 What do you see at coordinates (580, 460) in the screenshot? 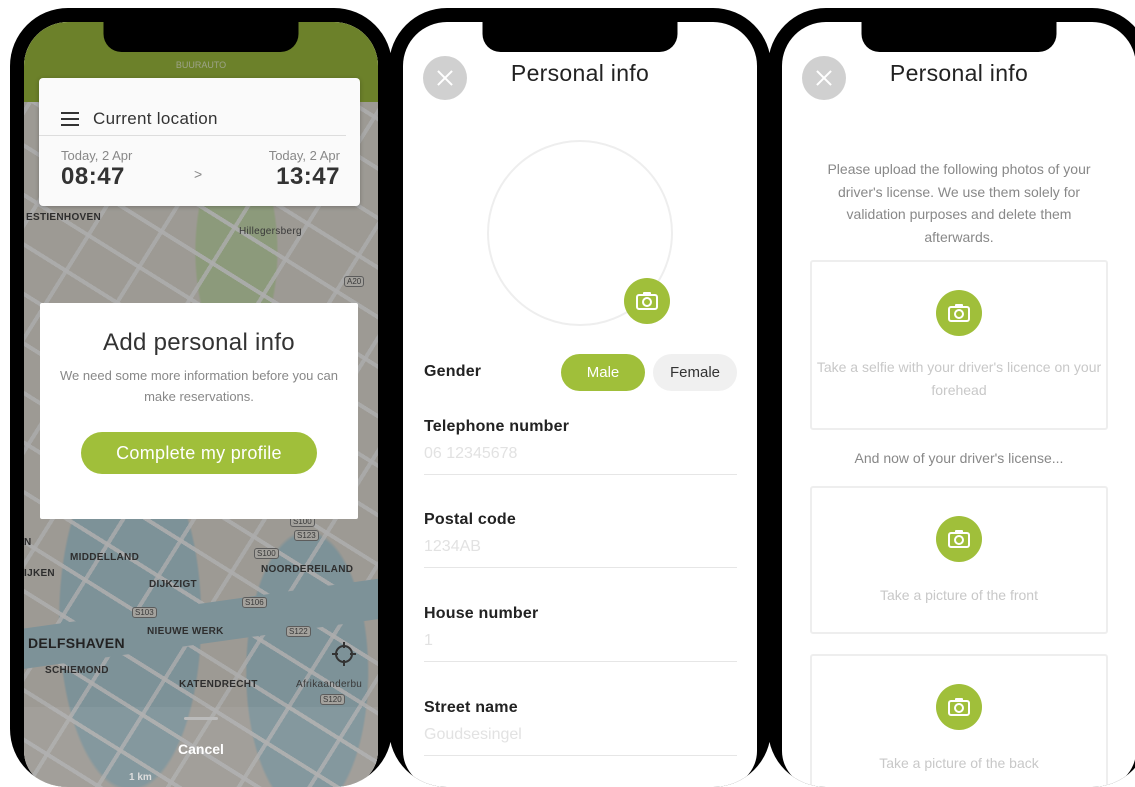
I see `telephone-input: 06 12345678` at bounding box center [580, 460].